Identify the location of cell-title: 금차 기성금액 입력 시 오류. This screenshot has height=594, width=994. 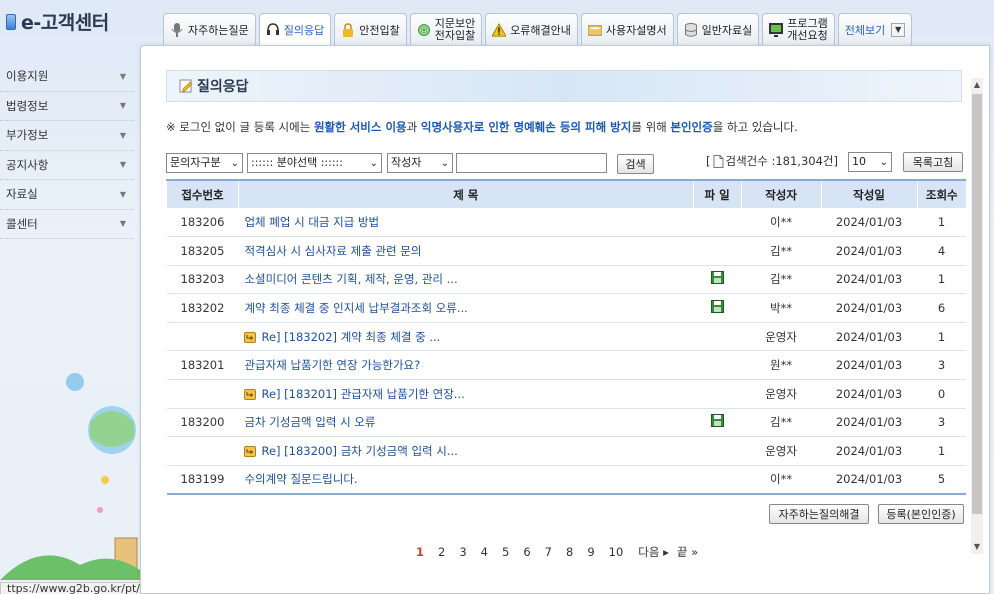
(466, 423).